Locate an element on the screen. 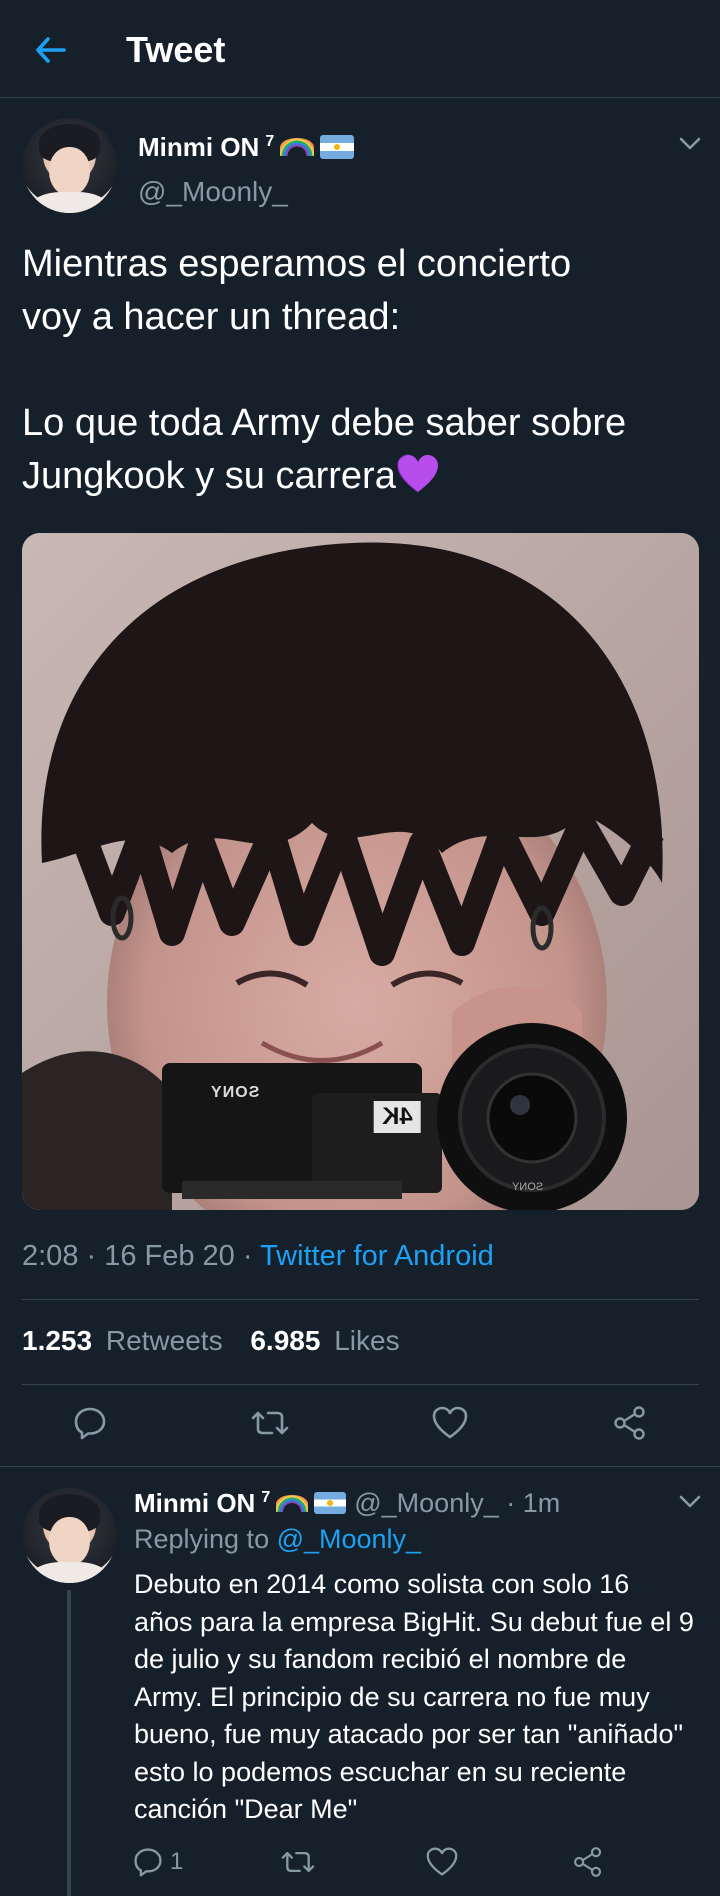  reply-share-button is located at coordinates (588, 1862).